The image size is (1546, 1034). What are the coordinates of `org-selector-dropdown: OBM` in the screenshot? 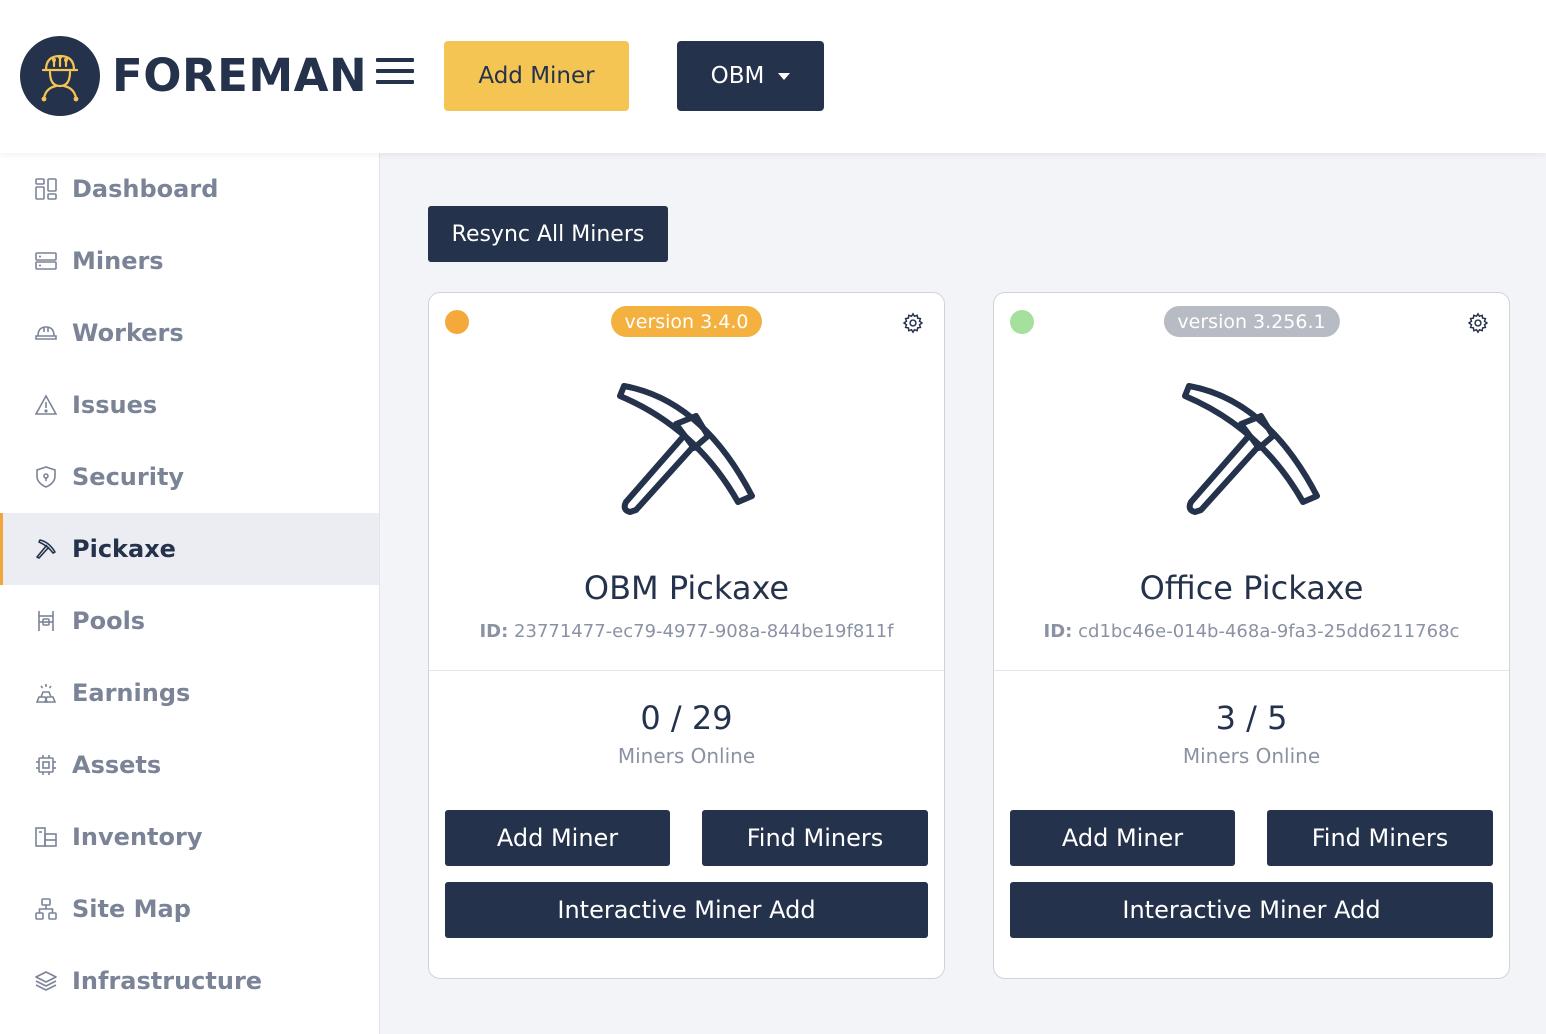 It's located at (750, 76).